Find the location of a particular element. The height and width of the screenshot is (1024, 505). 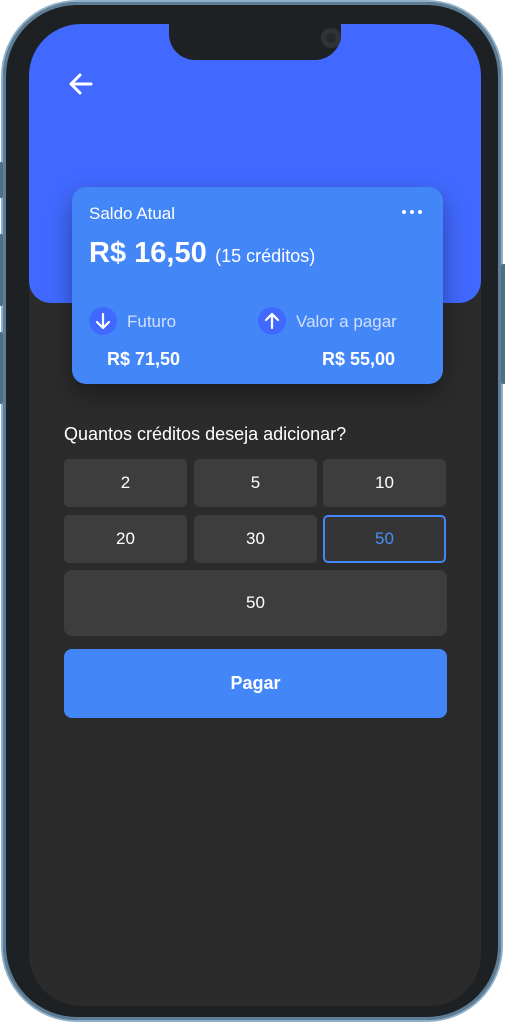

arrow-left-icon is located at coordinates (81, 84).